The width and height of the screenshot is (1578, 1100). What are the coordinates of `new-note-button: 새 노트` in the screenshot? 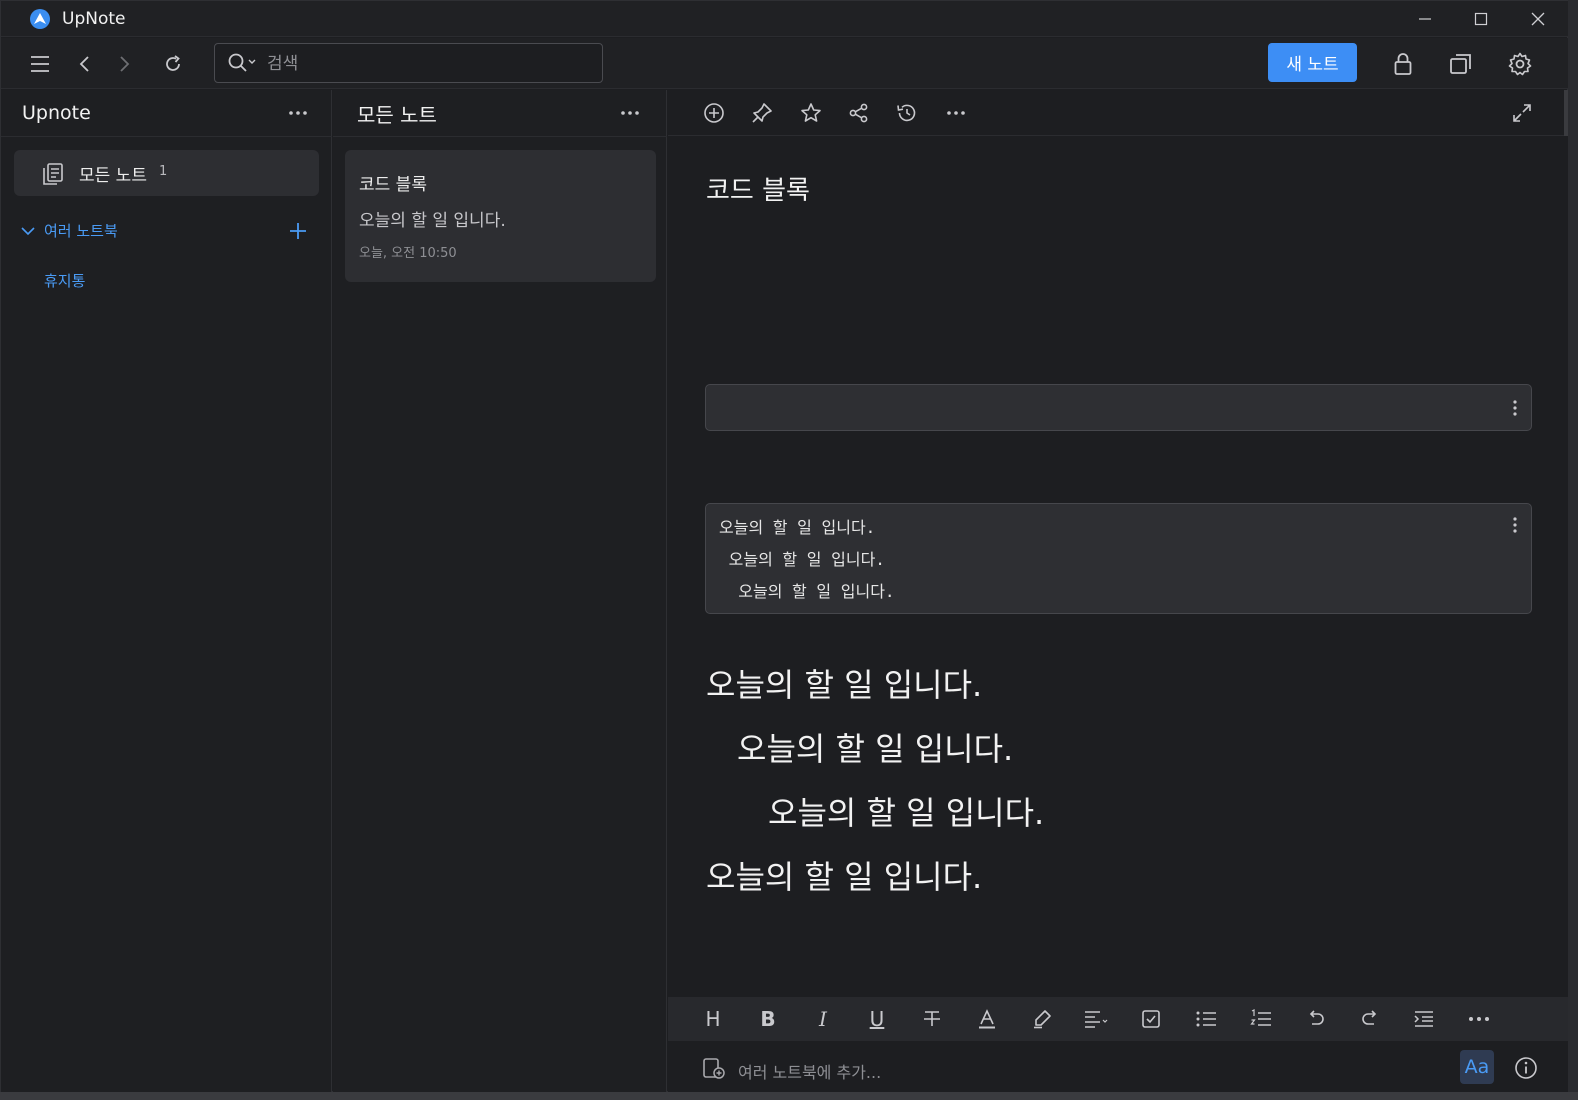 It's located at (1312, 62).